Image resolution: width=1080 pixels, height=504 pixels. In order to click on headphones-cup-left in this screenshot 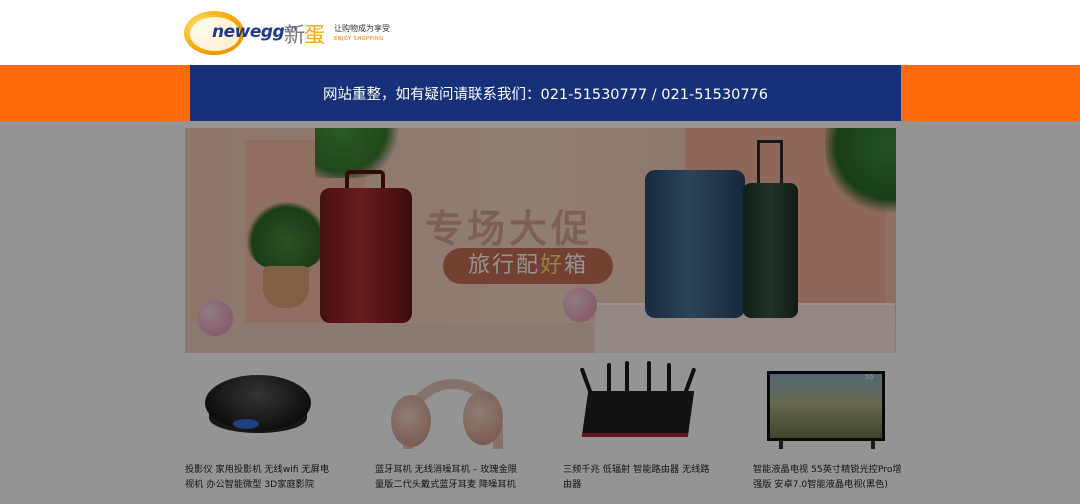, I will do `click(411, 421)`.